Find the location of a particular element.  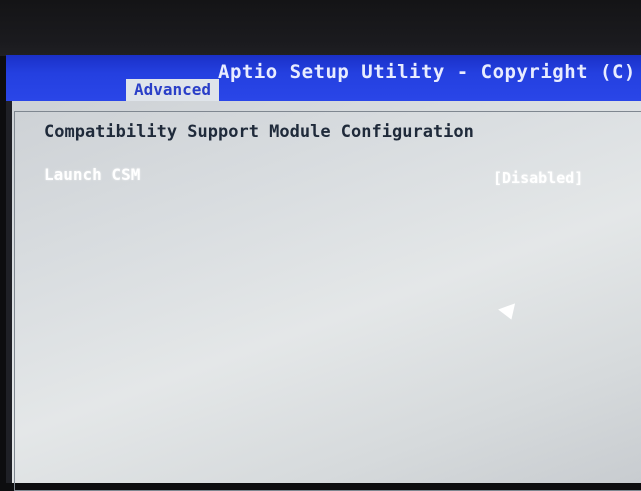

monitor-bezel is located at coordinates (320, 28).